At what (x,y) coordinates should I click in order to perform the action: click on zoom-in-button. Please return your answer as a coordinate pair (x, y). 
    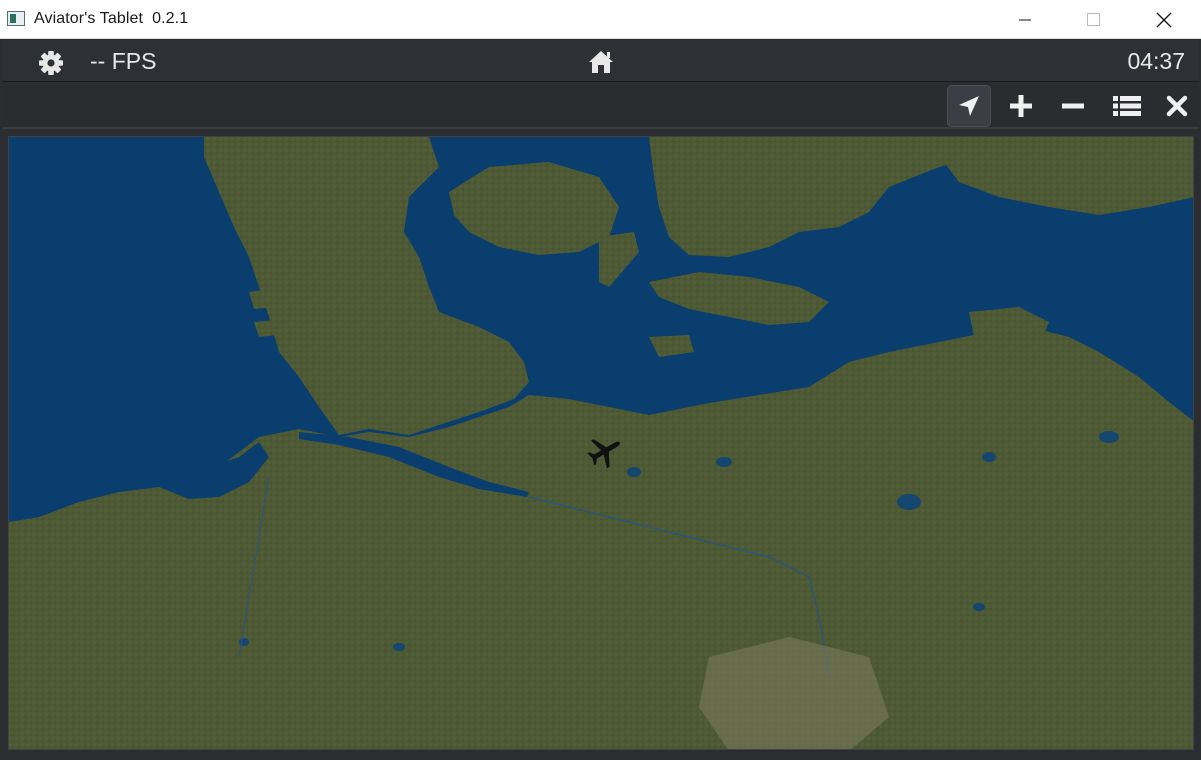
    Looking at the image, I should click on (1021, 106).